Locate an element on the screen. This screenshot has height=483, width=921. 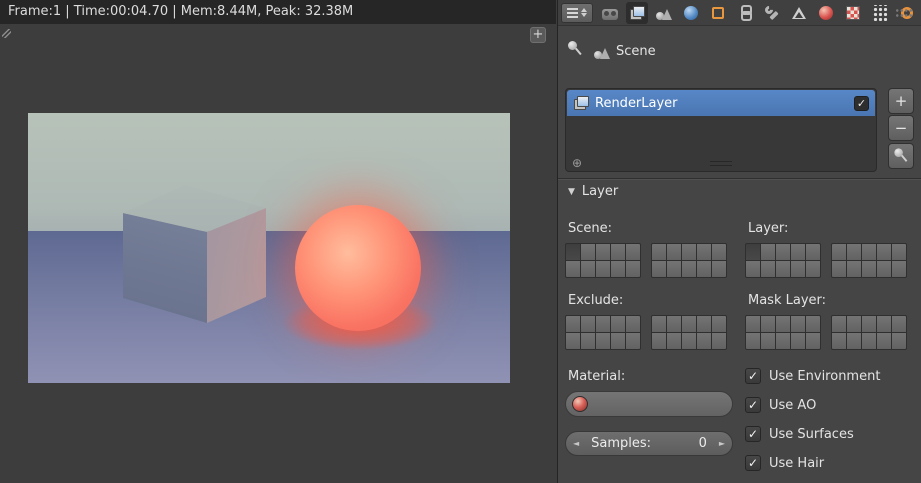
samples-increase-icon is located at coordinates (722, 443).